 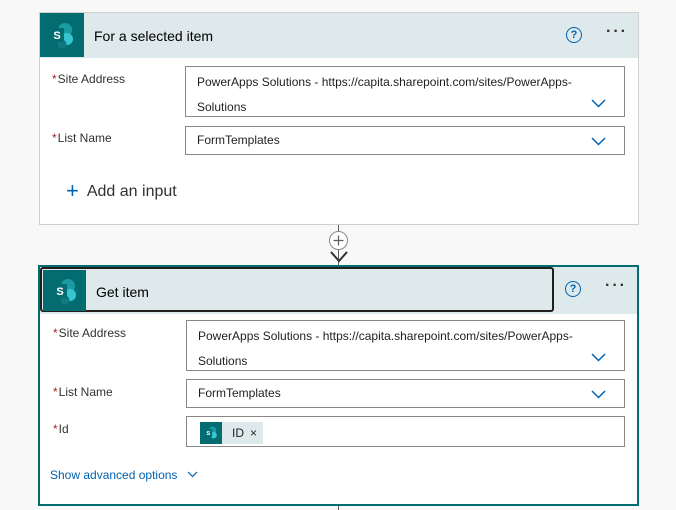 What do you see at coordinates (72, 190) in the screenshot?
I see `plus-icon: +` at bounding box center [72, 190].